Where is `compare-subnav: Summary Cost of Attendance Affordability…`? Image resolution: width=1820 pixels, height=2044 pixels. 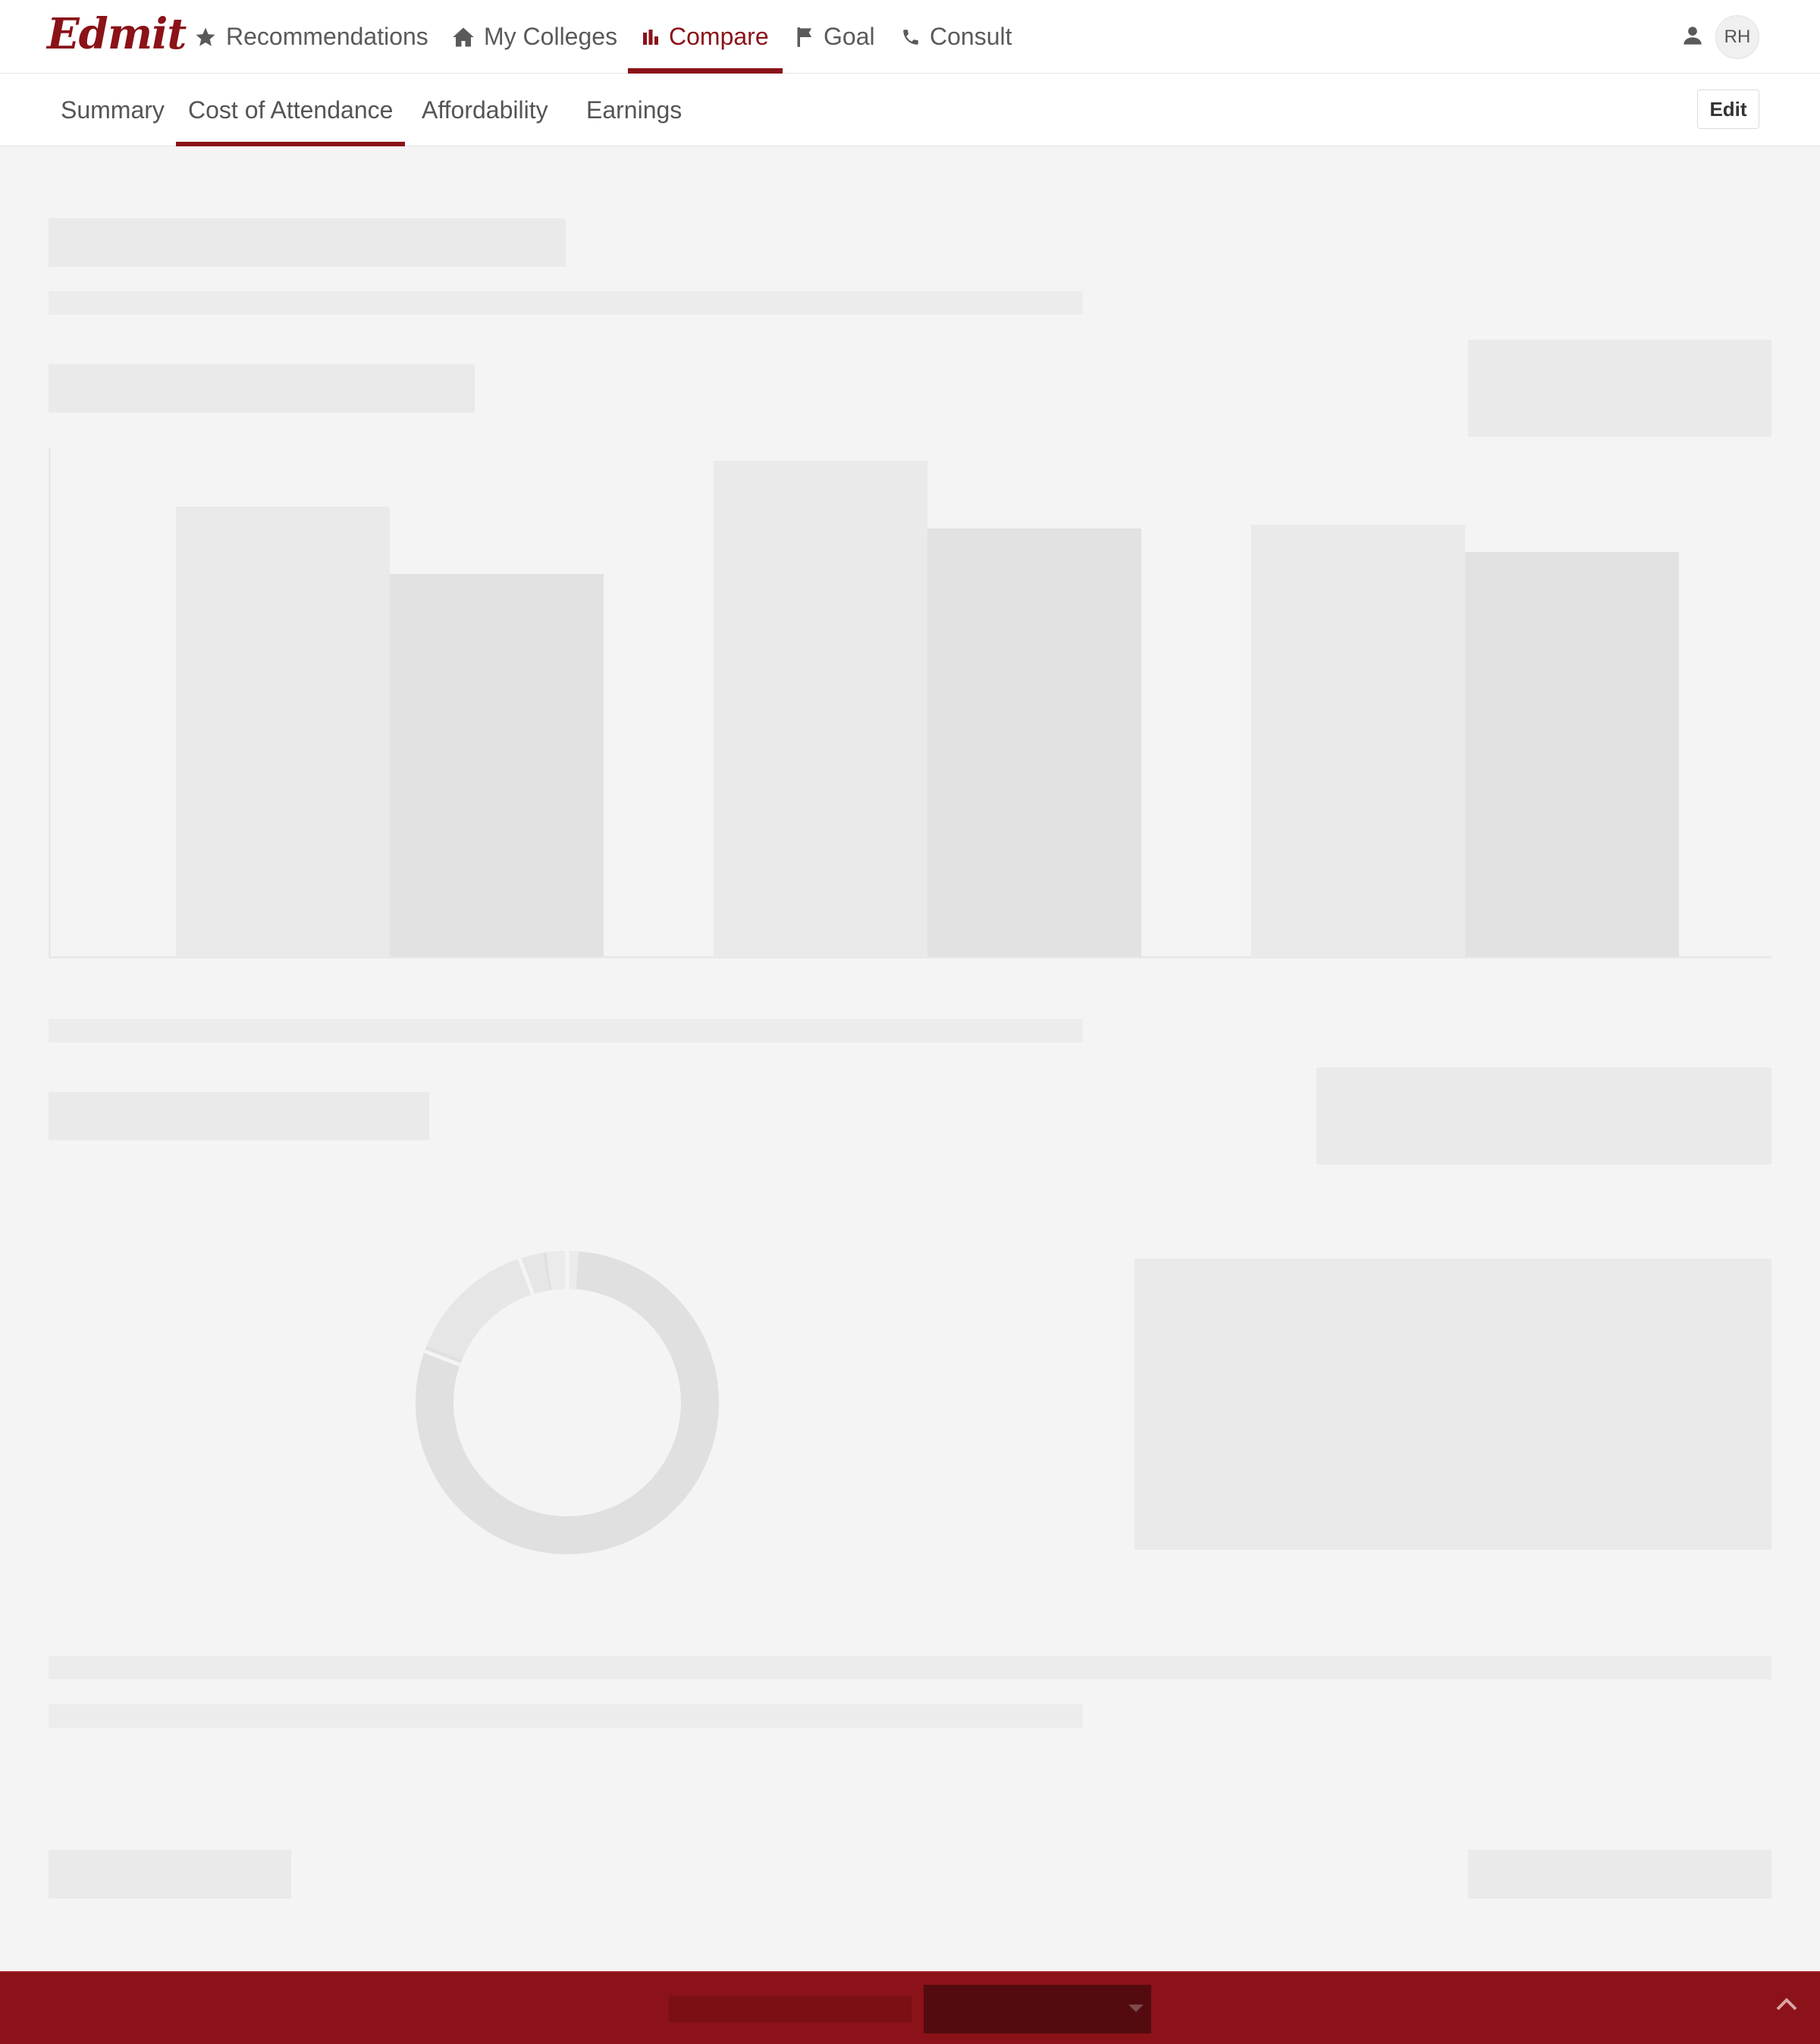 compare-subnav: Summary Cost of Attendance Affordability… is located at coordinates (910, 110).